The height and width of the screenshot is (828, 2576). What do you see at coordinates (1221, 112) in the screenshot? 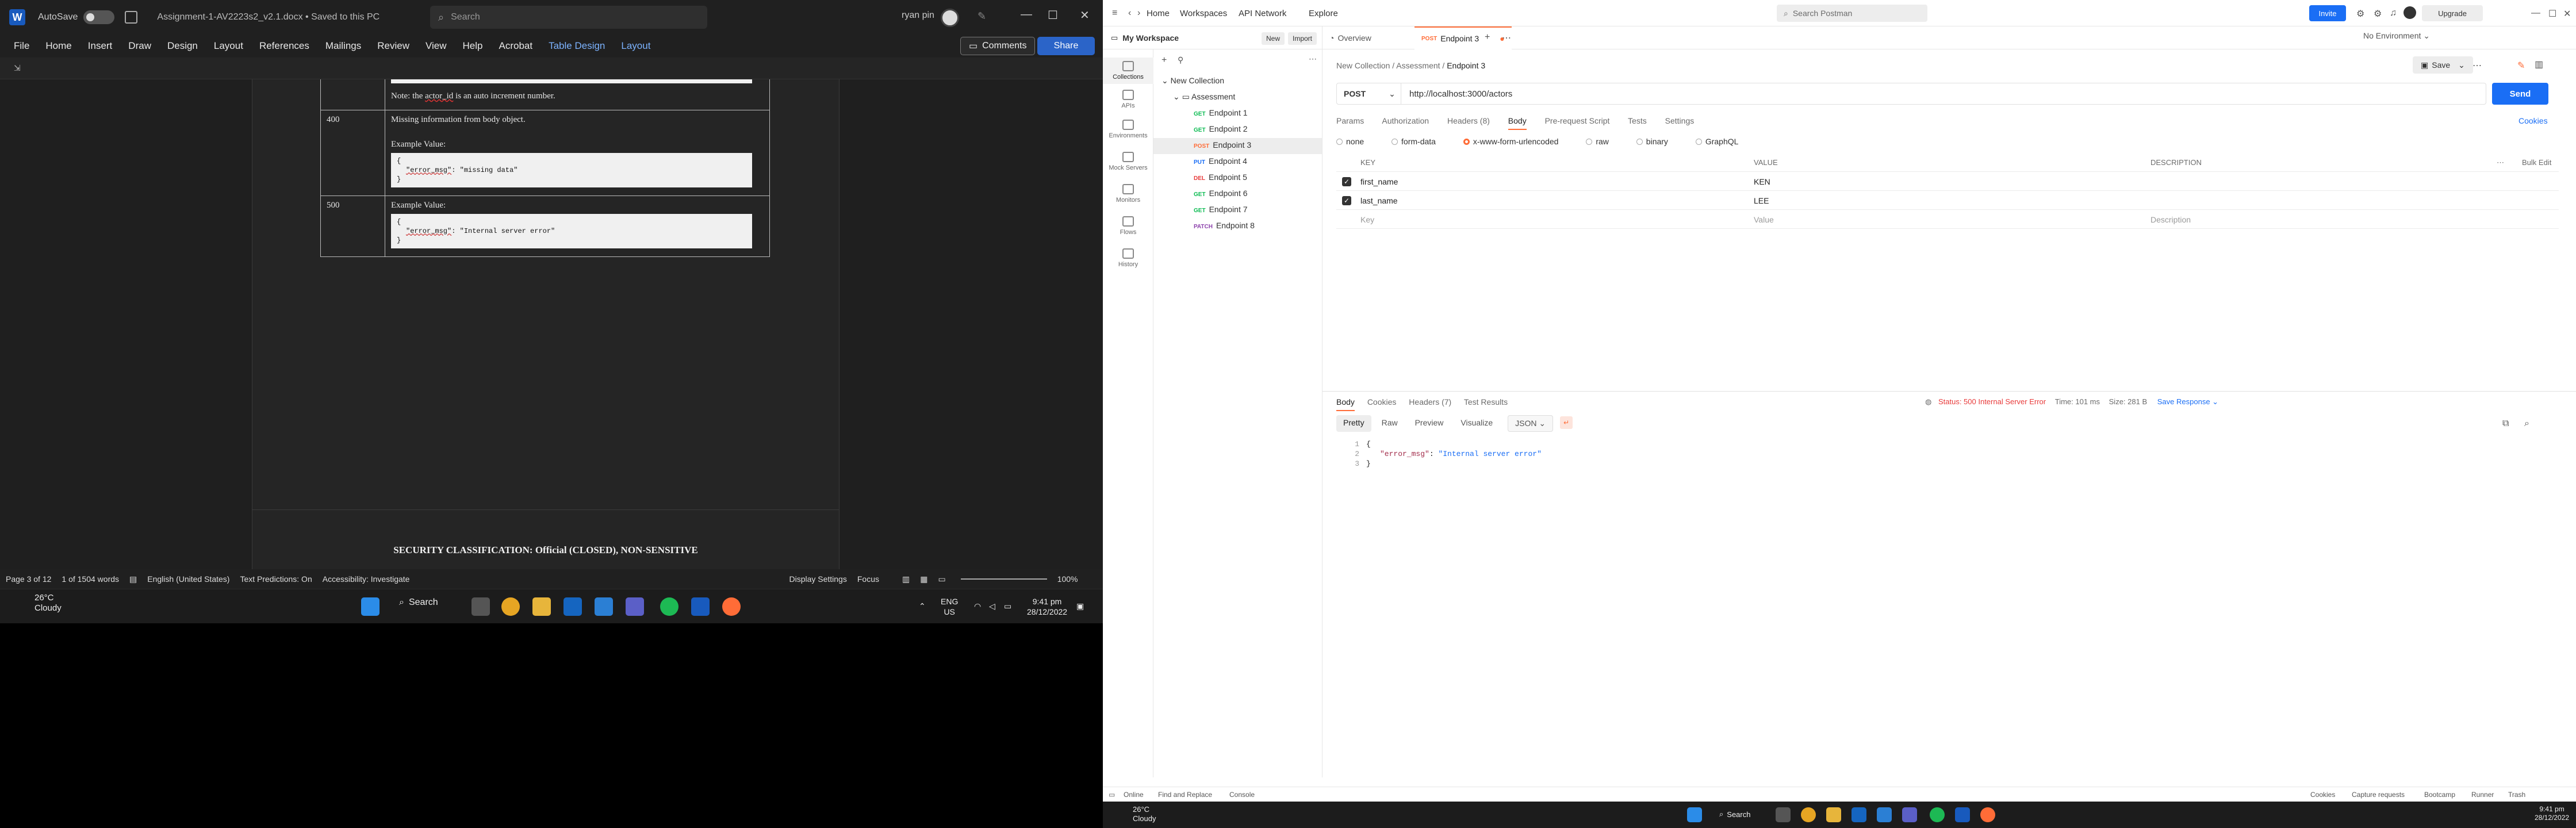
I see `list-item: GET Endpoint 1` at bounding box center [1221, 112].